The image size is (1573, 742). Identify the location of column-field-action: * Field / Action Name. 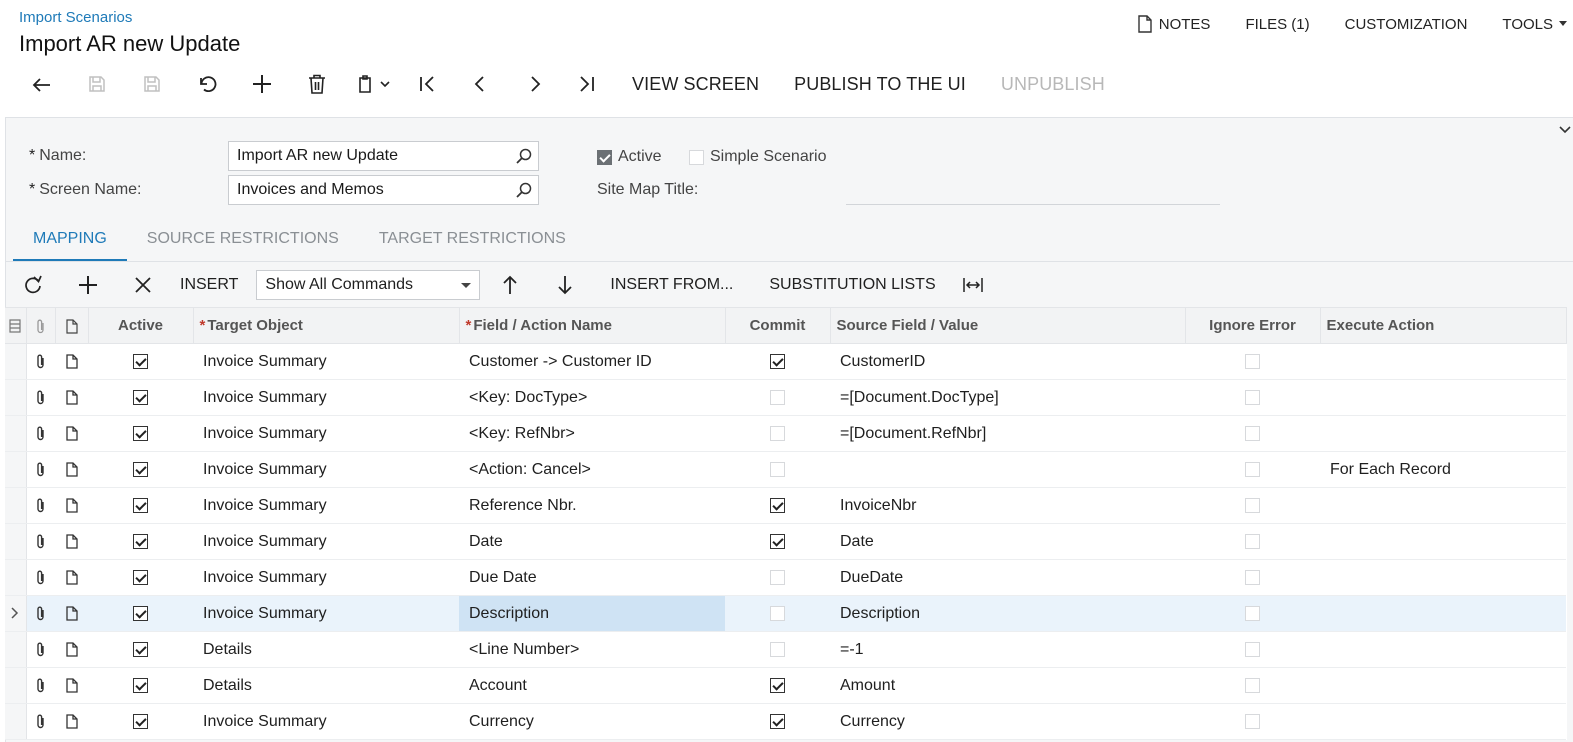
(592, 325).